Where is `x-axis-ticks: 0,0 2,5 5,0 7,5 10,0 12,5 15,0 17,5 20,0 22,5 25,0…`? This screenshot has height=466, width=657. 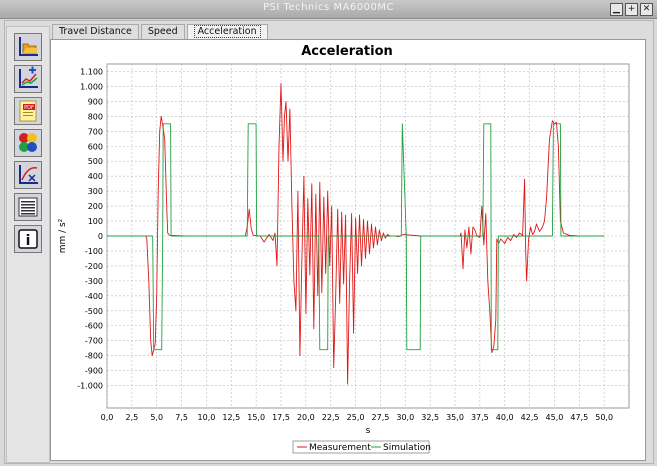
x-axis-ticks: 0,0 2,5 5,0 7,5 10,0 12,5 15,0 17,5 20,0 22,5 25,0… is located at coordinates (357, 417).